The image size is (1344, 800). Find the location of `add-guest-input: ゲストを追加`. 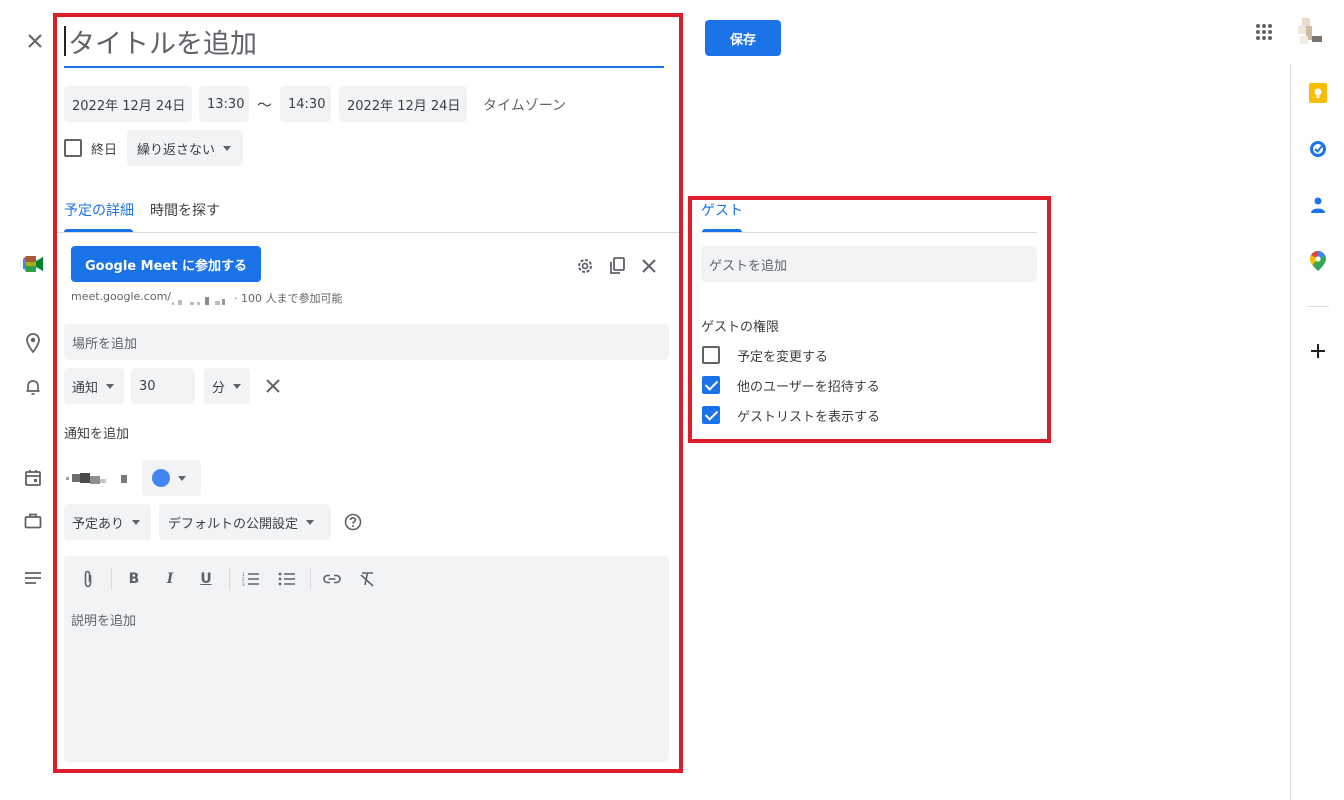

add-guest-input: ゲストを追加 is located at coordinates (869, 264).